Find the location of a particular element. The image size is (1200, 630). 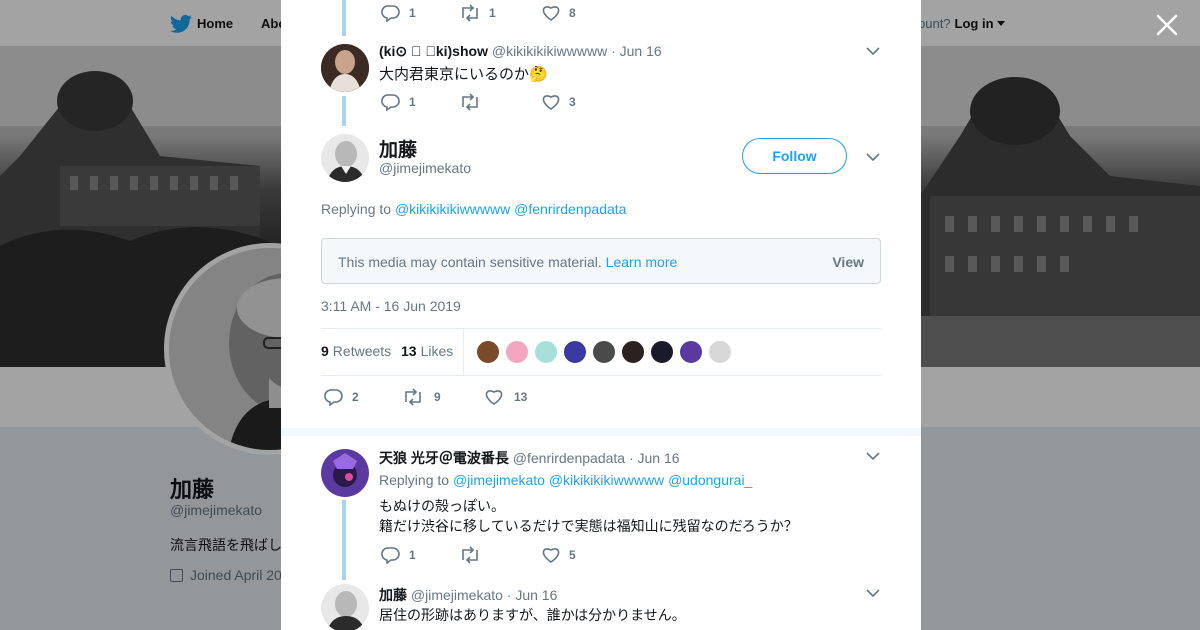

tweet-timestamp: 3:11 AM - 16 Jun 2019 is located at coordinates (391, 306).